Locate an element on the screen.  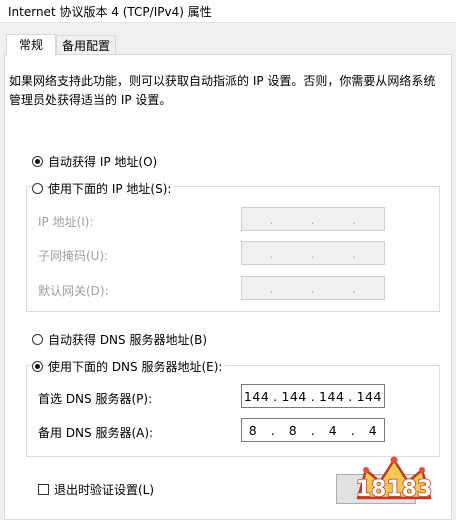
default-gateway-label: 默认网关(D): is located at coordinates (73, 291).